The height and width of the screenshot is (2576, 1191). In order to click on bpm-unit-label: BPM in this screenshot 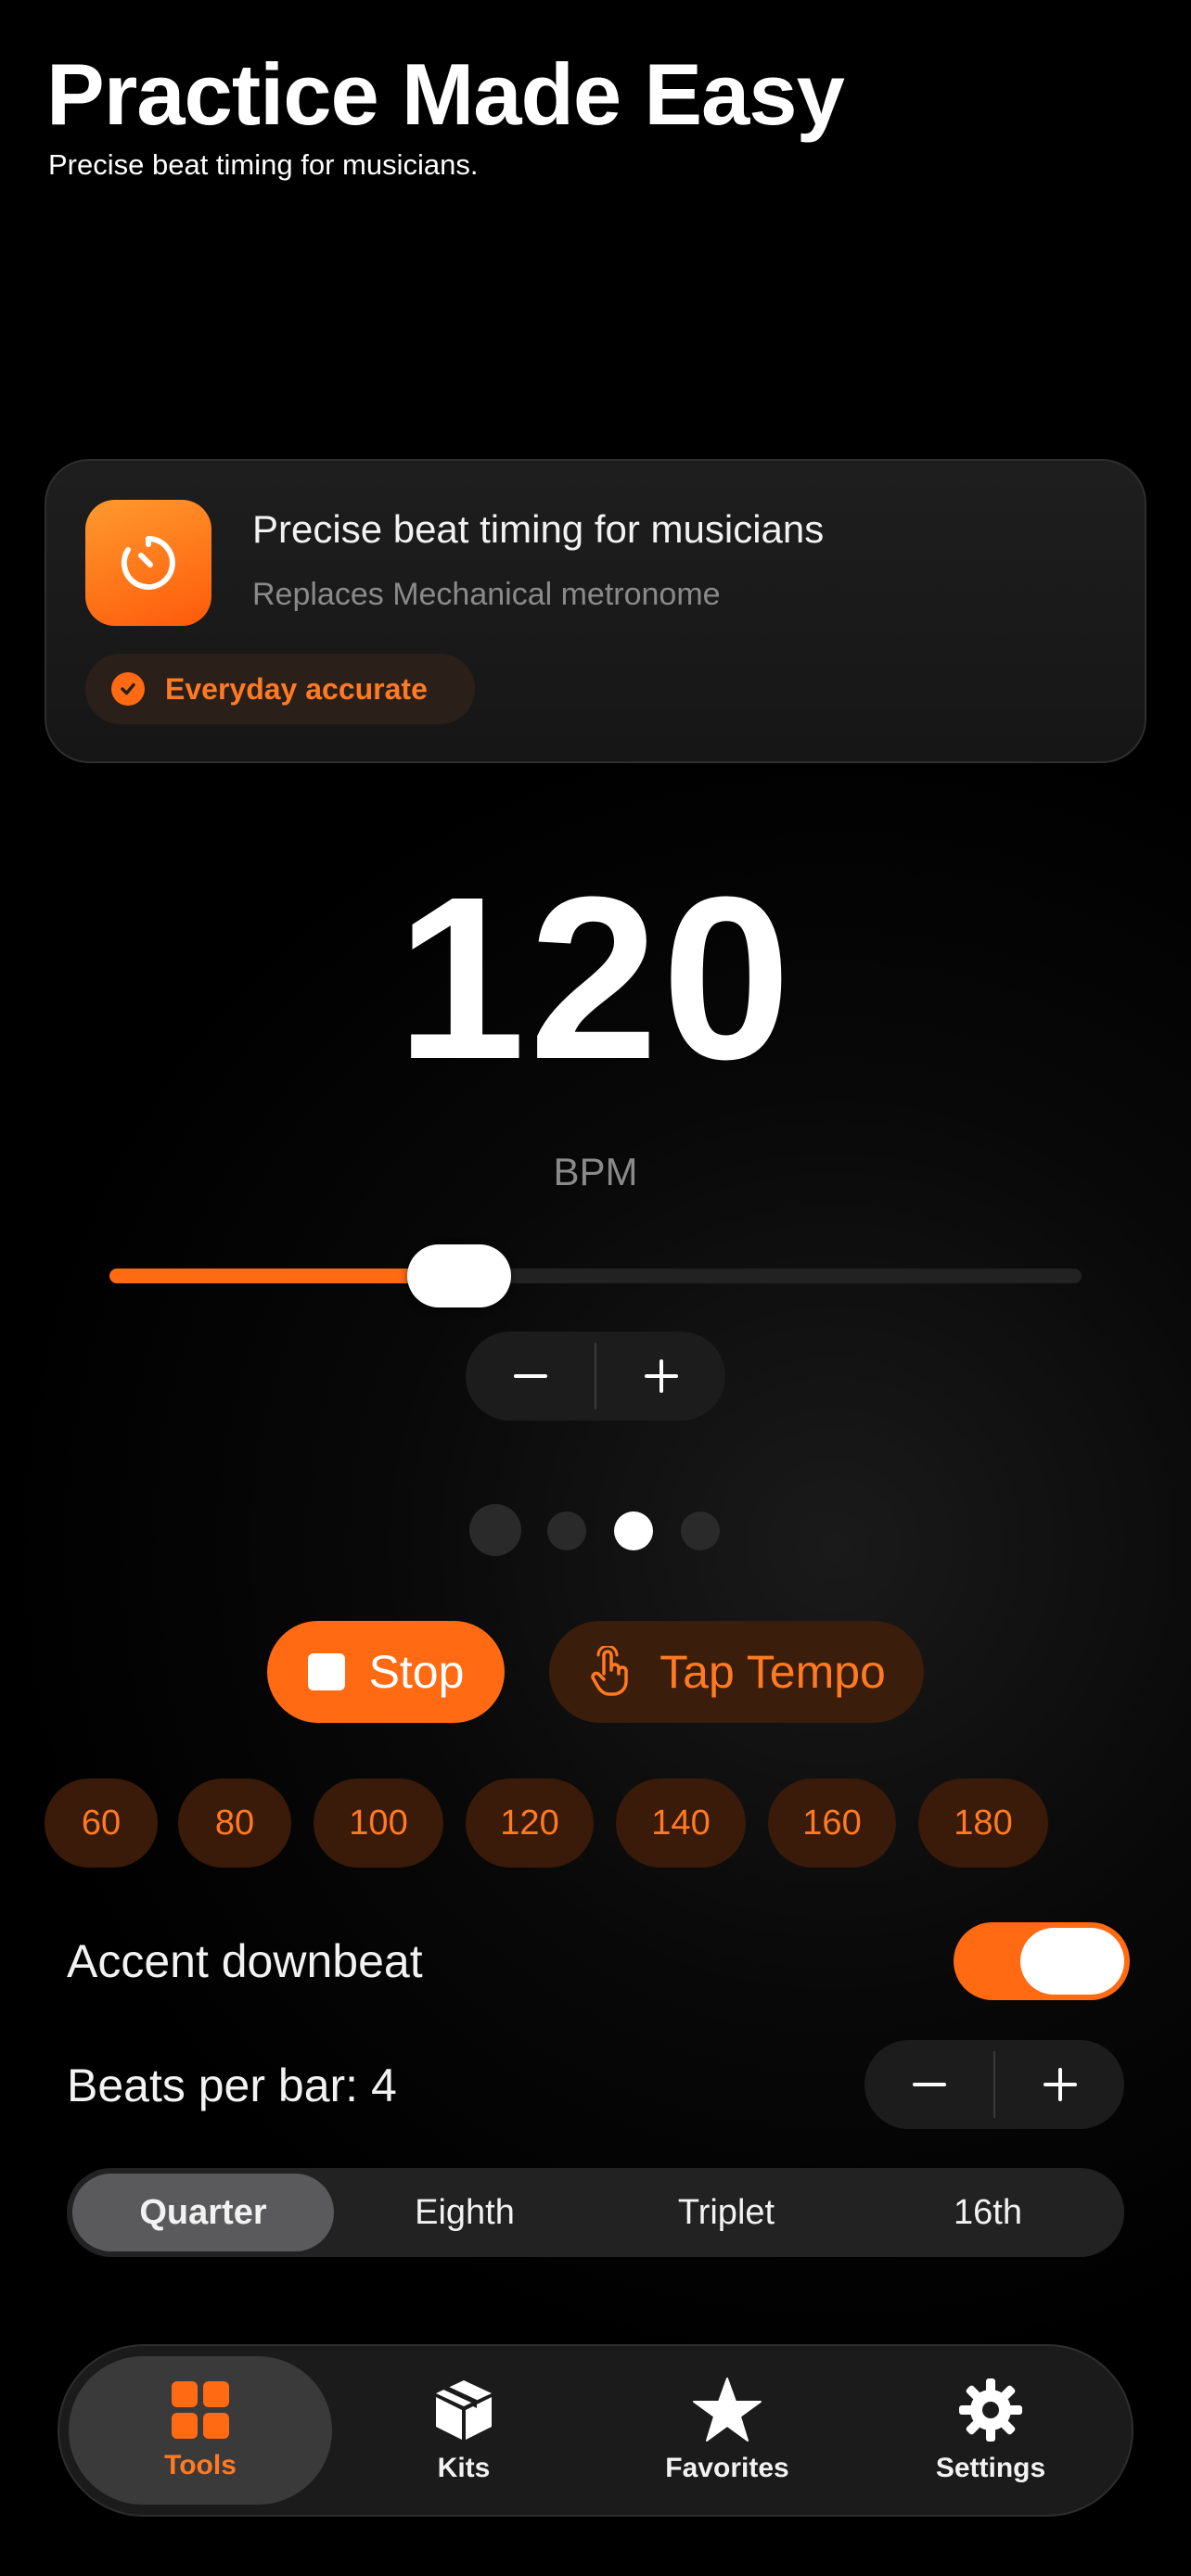, I will do `click(595, 1171)`.